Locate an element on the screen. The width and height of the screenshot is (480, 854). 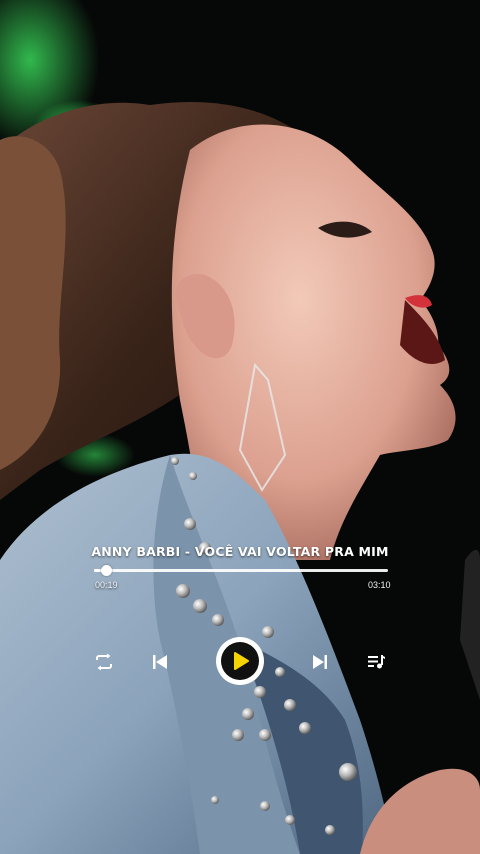
total-time: 03:10 is located at coordinates (379, 585).